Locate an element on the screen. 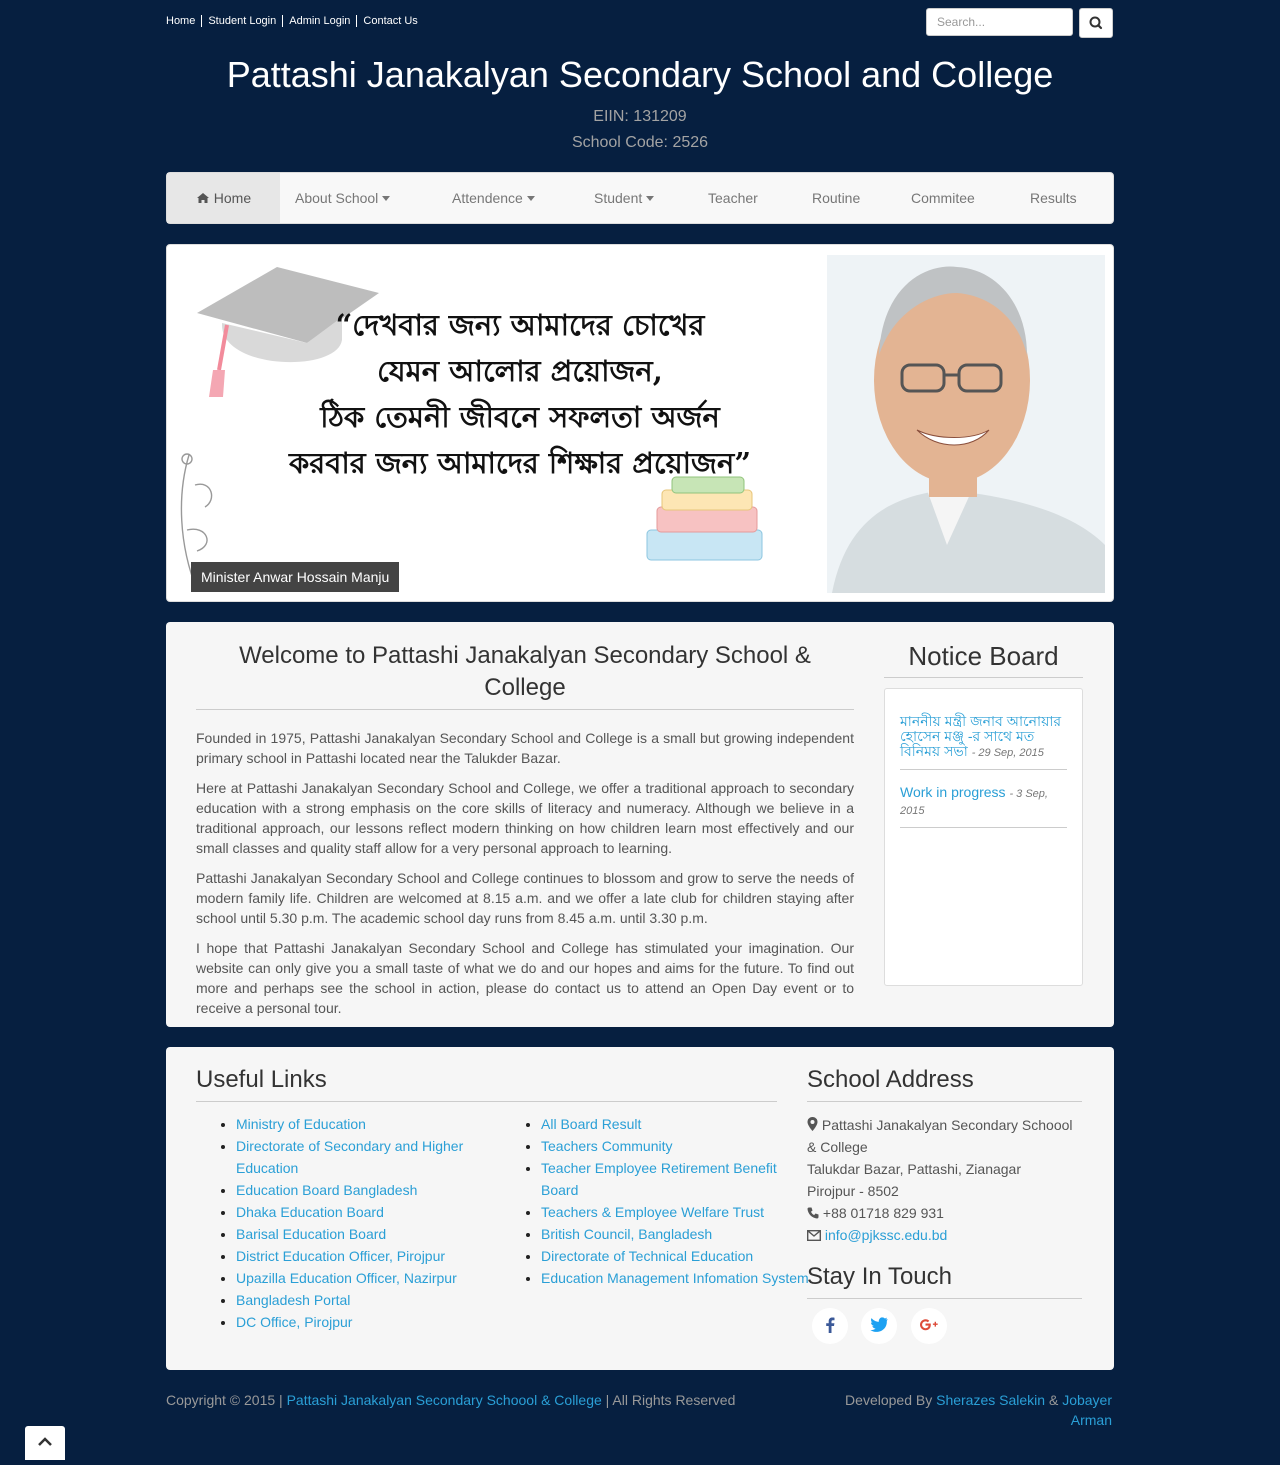 Image resolution: width=1280 pixels, height=1465 pixels. envelope-icon is located at coordinates (814, 1235).